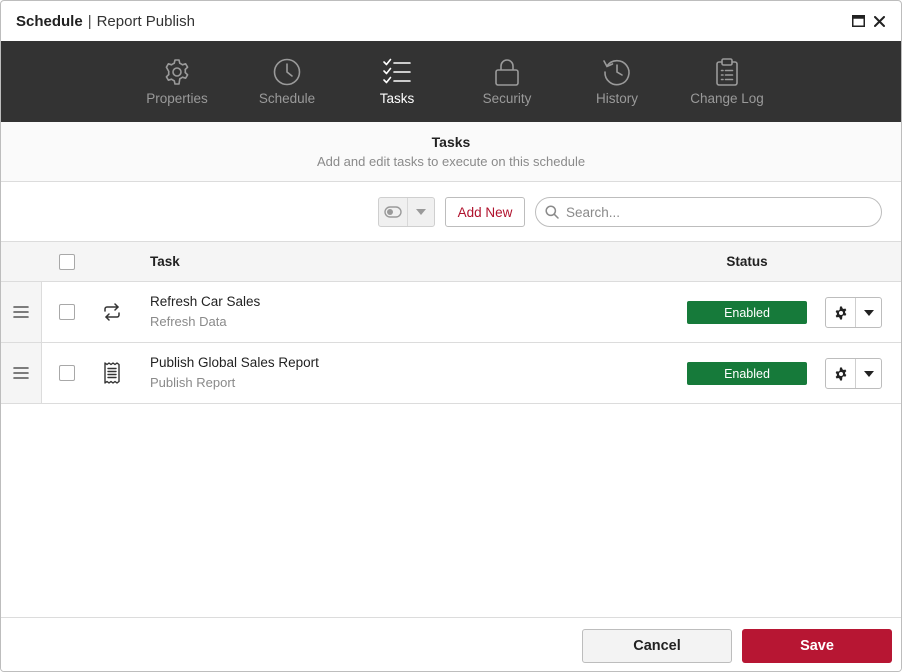 This screenshot has width=902, height=672. What do you see at coordinates (393, 212) in the screenshot?
I see `toggle-icon` at bounding box center [393, 212].